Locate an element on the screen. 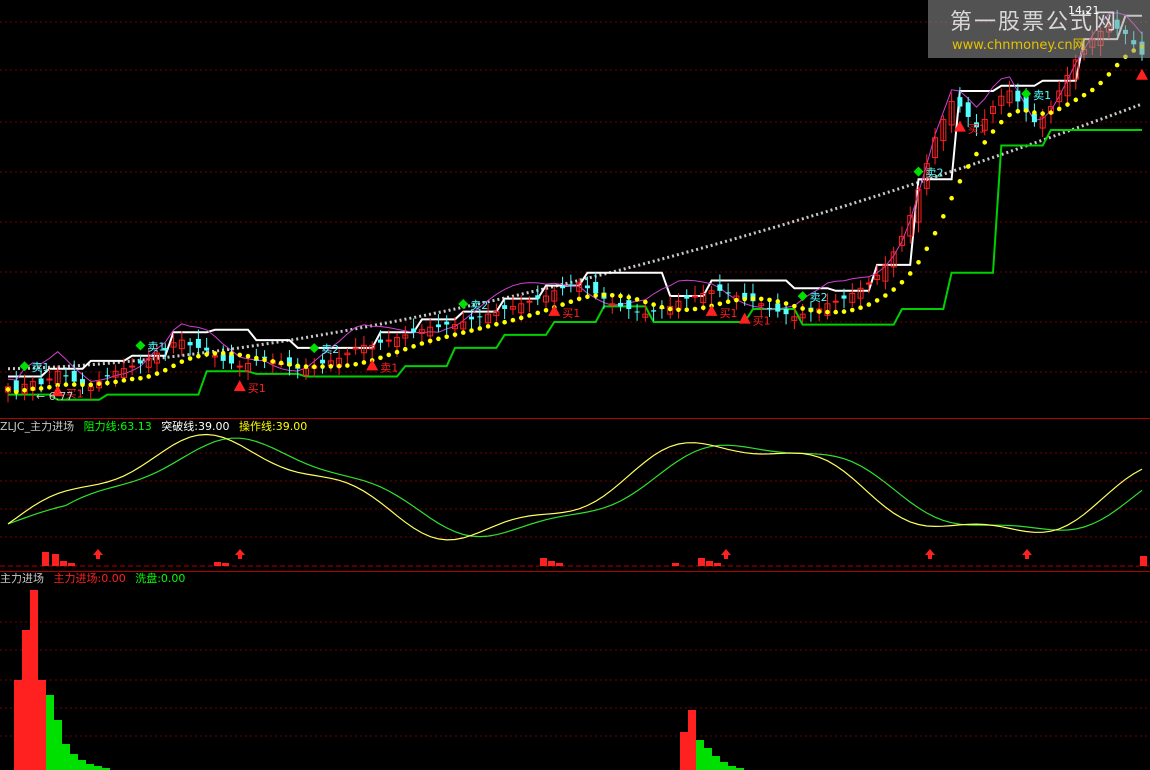 Image resolution: width=1150 pixels, height=770 pixels. low-price-label: ← 6.77 is located at coordinates (54, 396).